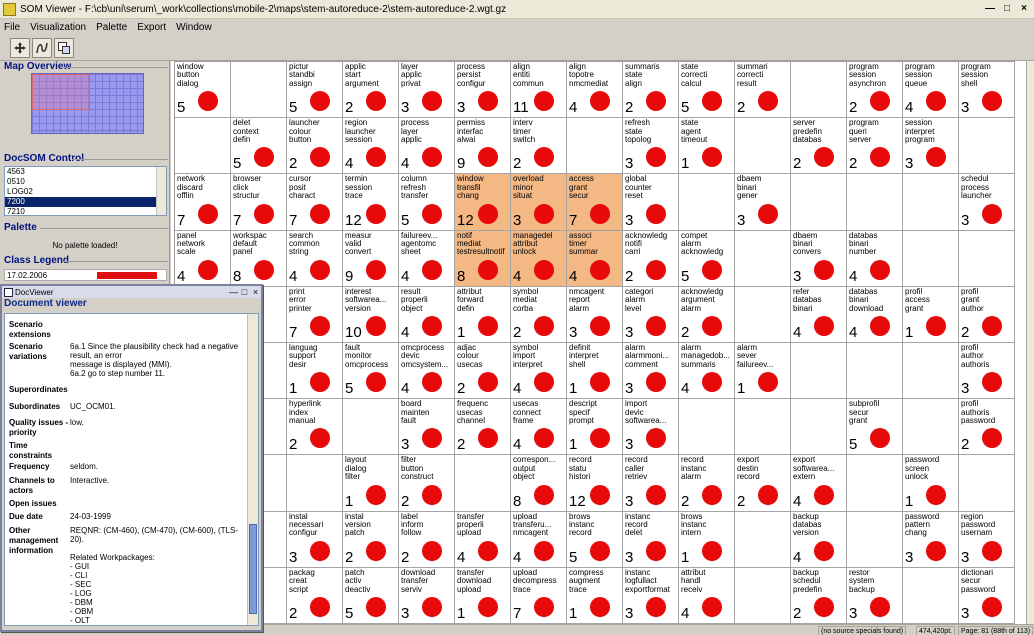 Image resolution: width=1034 pixels, height=635 pixels. Describe the element at coordinates (427, 258) in the screenshot. I see `map-cell: failureev... agentomc sheet 4` at that location.